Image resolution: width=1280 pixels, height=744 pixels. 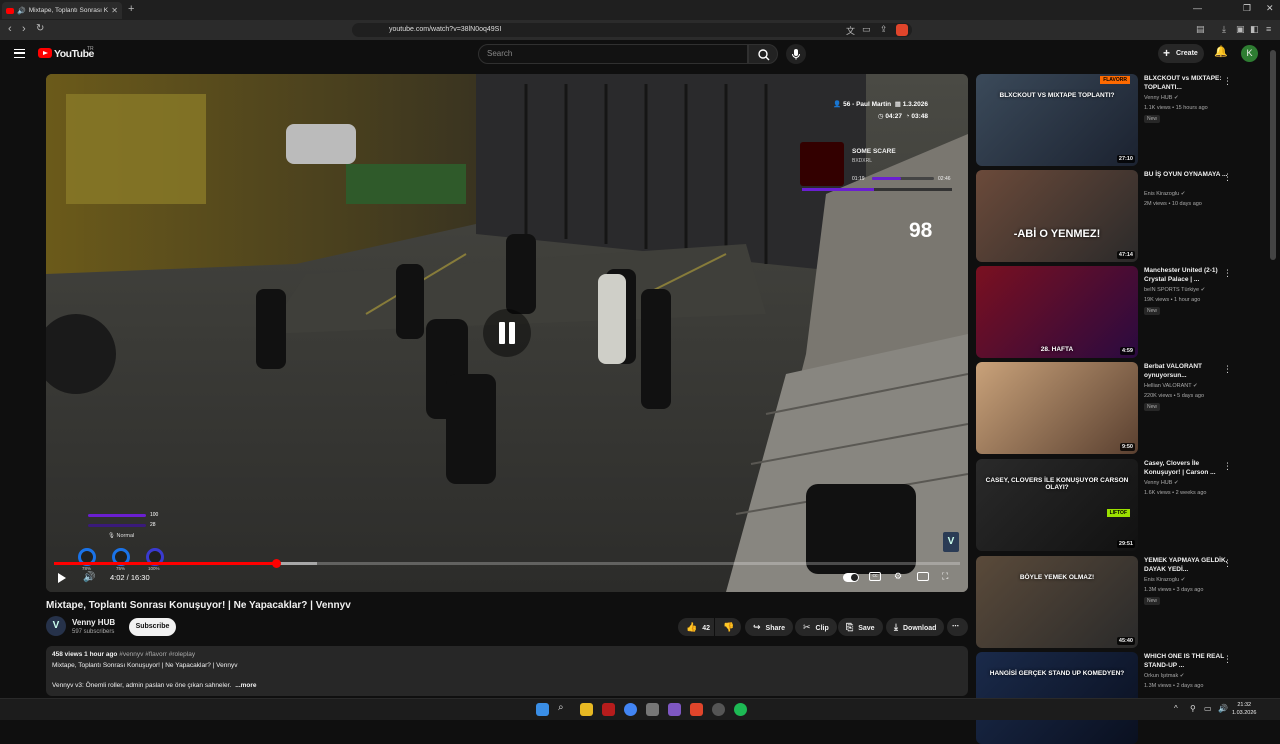 What do you see at coordinates (507, 563) in the screenshot?
I see `video-progress-bar` at bounding box center [507, 563].